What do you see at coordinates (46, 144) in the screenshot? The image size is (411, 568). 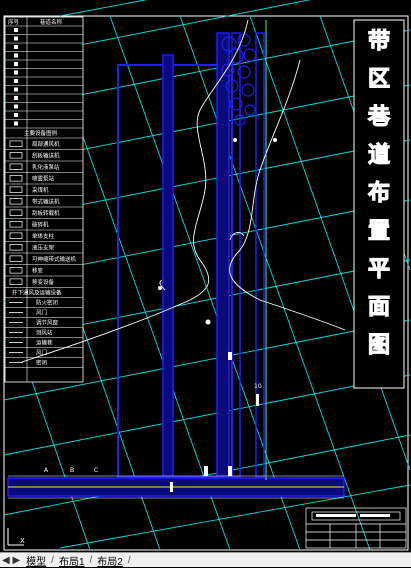 I see `legend-item: 局部通风机` at bounding box center [46, 144].